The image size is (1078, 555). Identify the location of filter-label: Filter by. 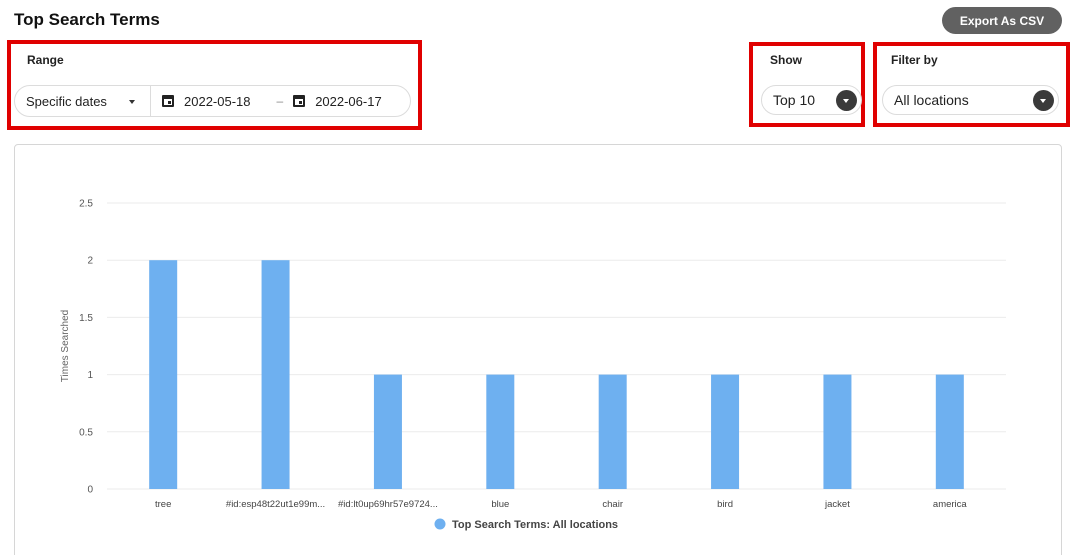
(914, 60).